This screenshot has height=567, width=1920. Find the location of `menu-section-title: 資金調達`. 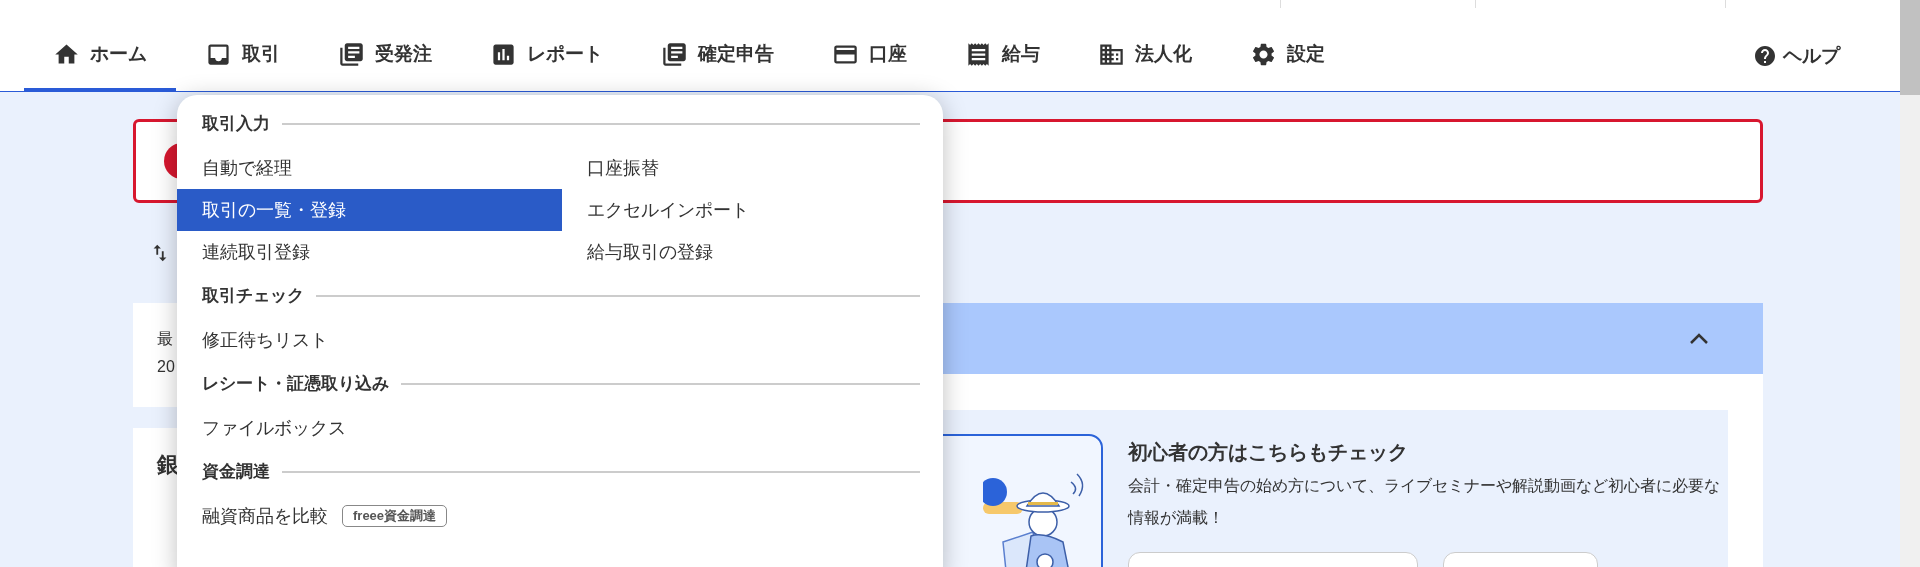

menu-section-title: 資金調達 is located at coordinates (236, 472).